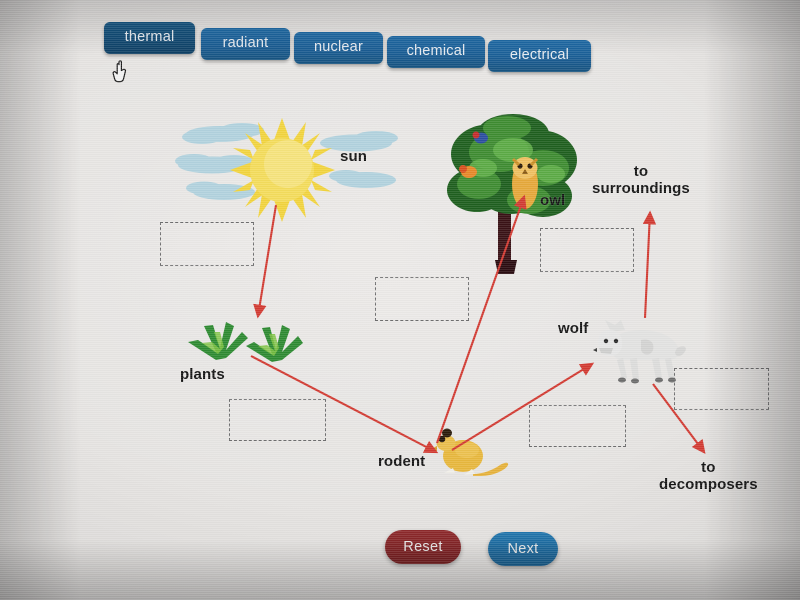 The width and height of the screenshot is (800, 600). I want to click on energy-chip-radiant: radiant, so click(245, 44).